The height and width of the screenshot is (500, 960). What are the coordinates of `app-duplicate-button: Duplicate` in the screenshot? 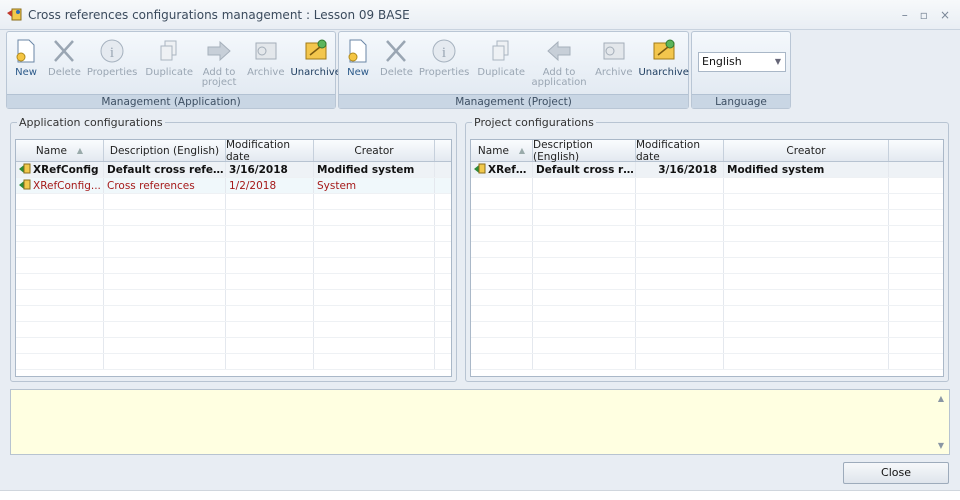 It's located at (169, 56).